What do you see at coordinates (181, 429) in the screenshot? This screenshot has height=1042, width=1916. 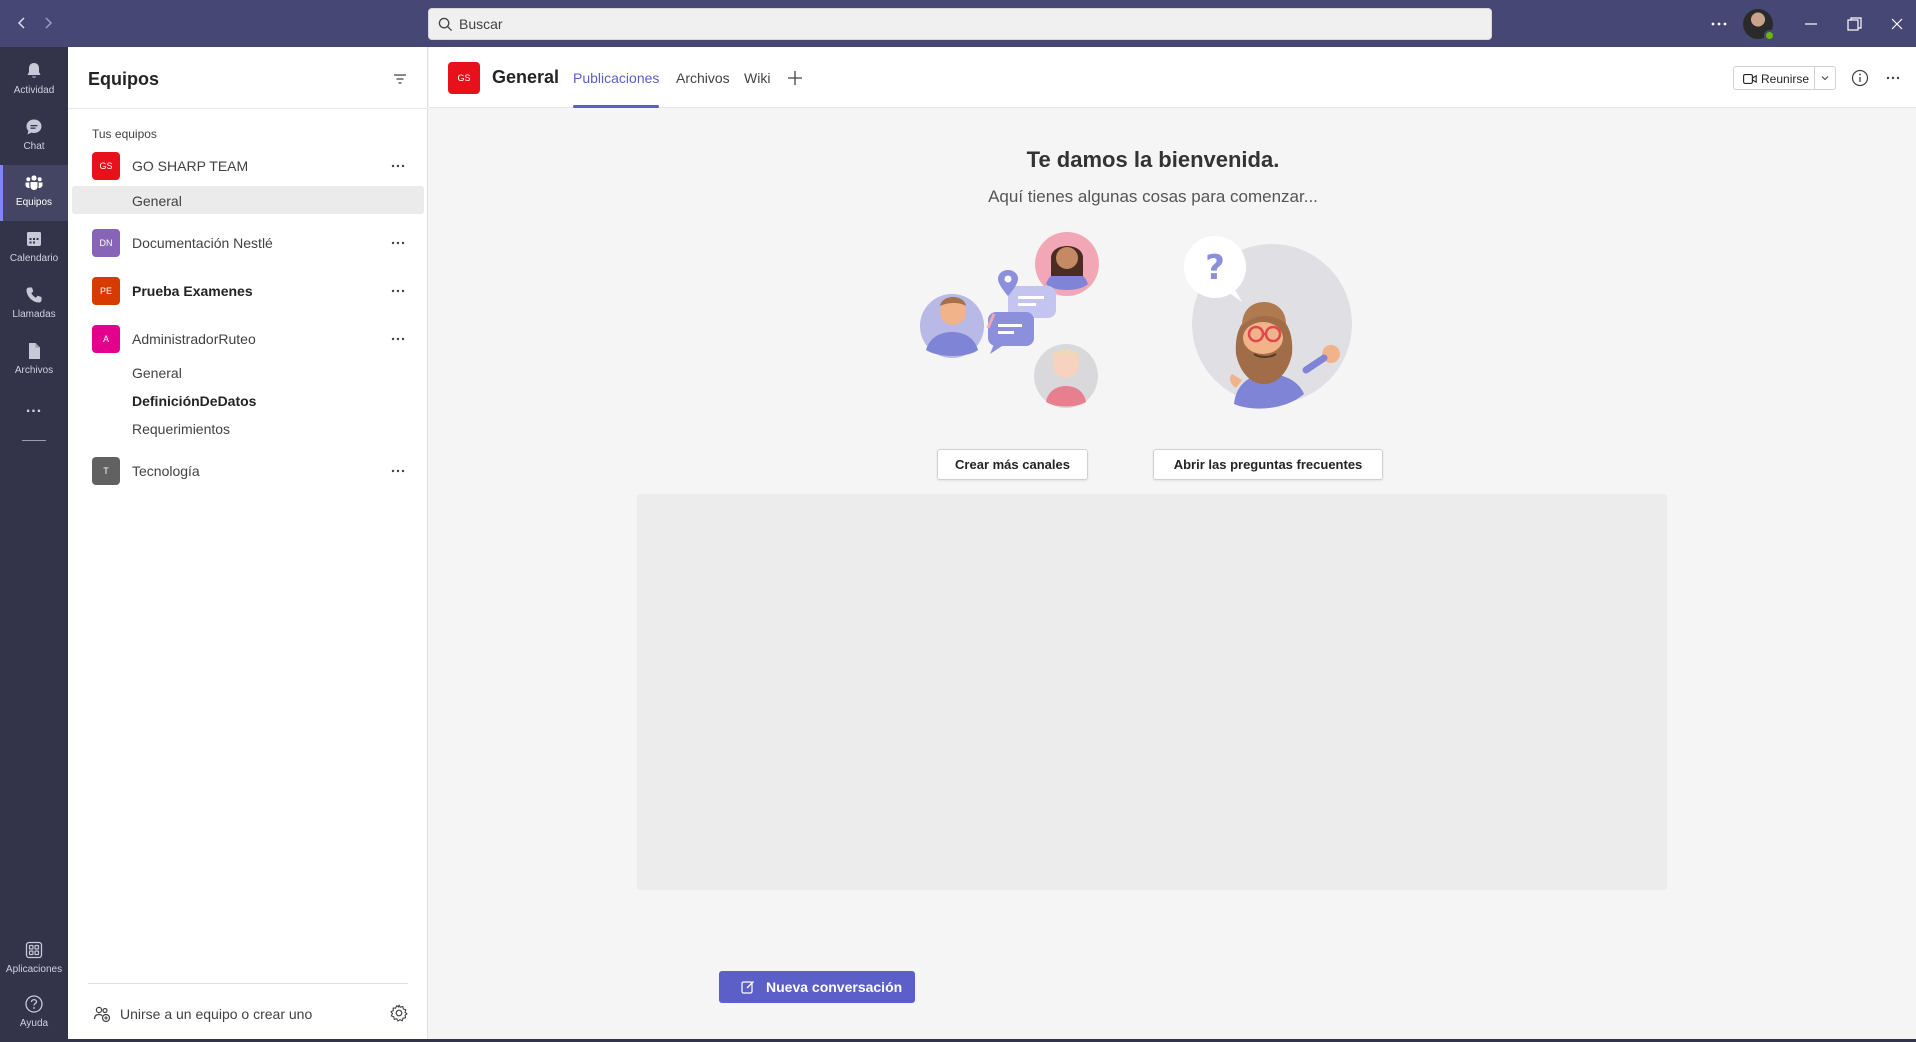 I see `channel-name: Requerimientos` at bounding box center [181, 429].